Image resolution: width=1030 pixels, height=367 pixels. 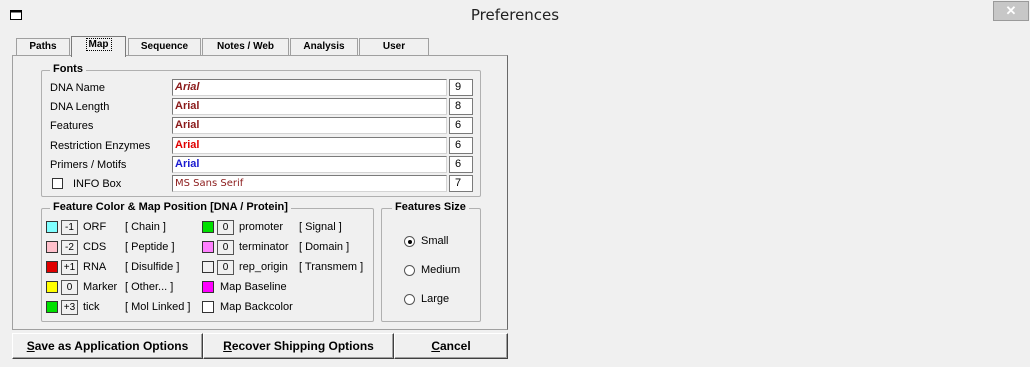 What do you see at coordinates (97, 184) in the screenshot?
I see `font-row-label: INFO Box` at bounding box center [97, 184].